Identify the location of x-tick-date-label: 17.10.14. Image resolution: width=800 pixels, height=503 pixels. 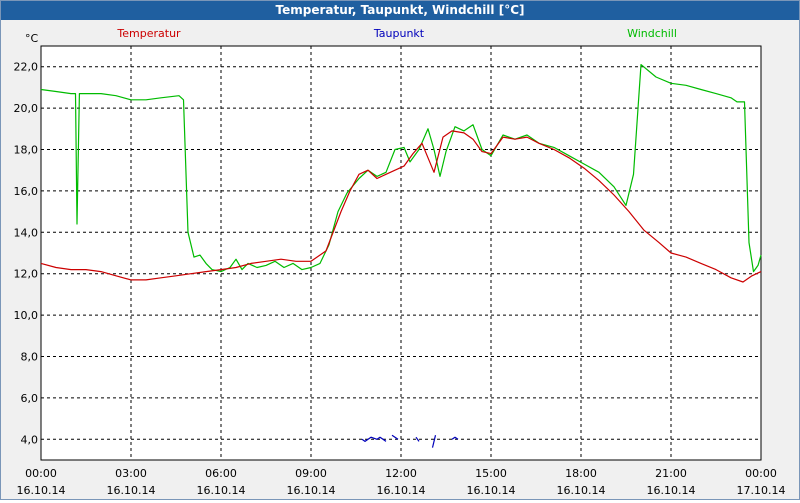
(761, 490).